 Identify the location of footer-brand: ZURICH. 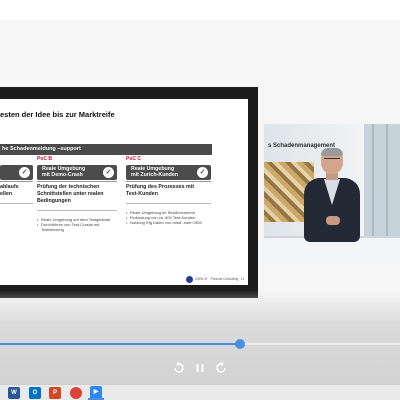
(201, 279).